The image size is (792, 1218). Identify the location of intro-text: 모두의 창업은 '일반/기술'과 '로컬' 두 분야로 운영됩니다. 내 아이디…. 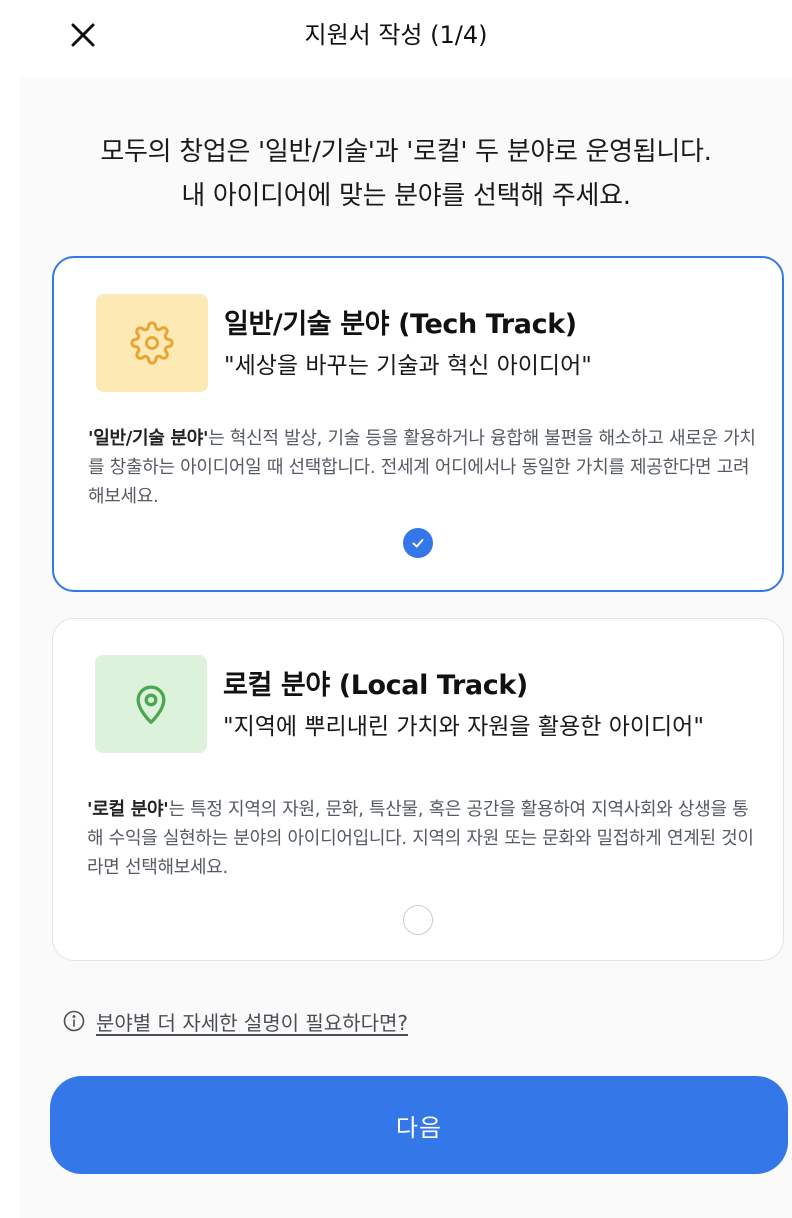
(406, 174).